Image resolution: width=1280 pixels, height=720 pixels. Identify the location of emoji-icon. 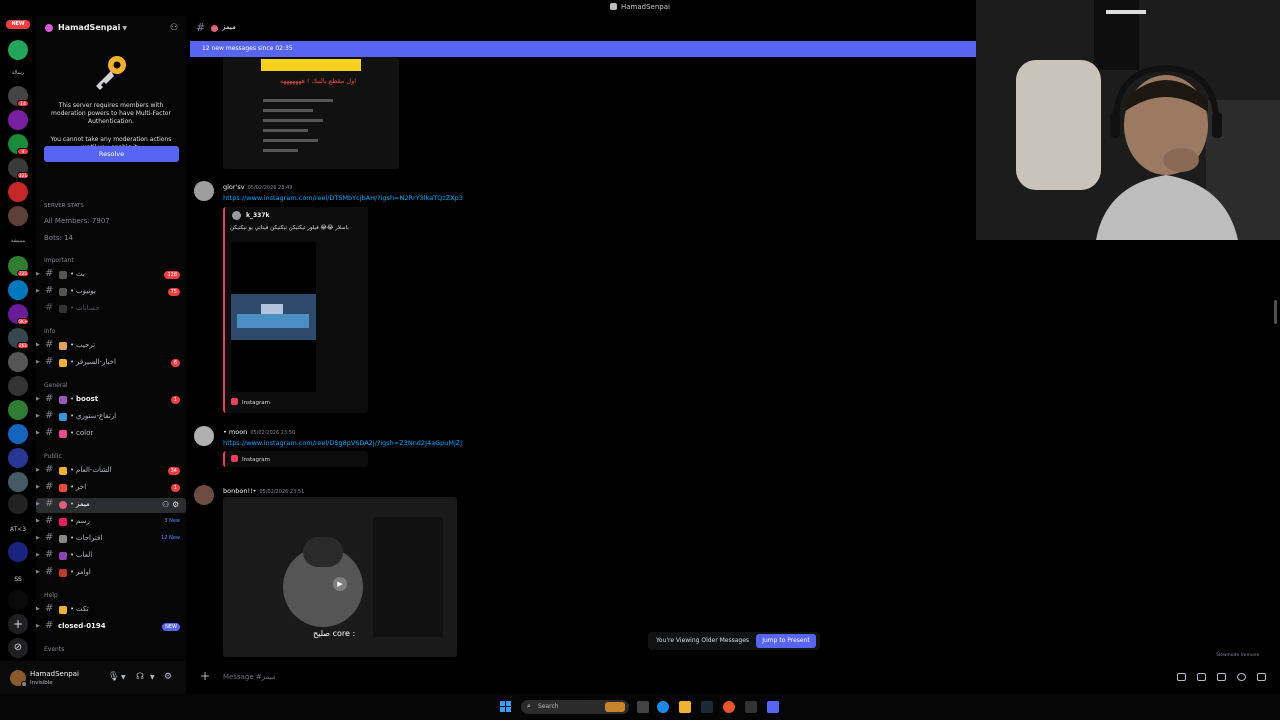
(1241, 677).